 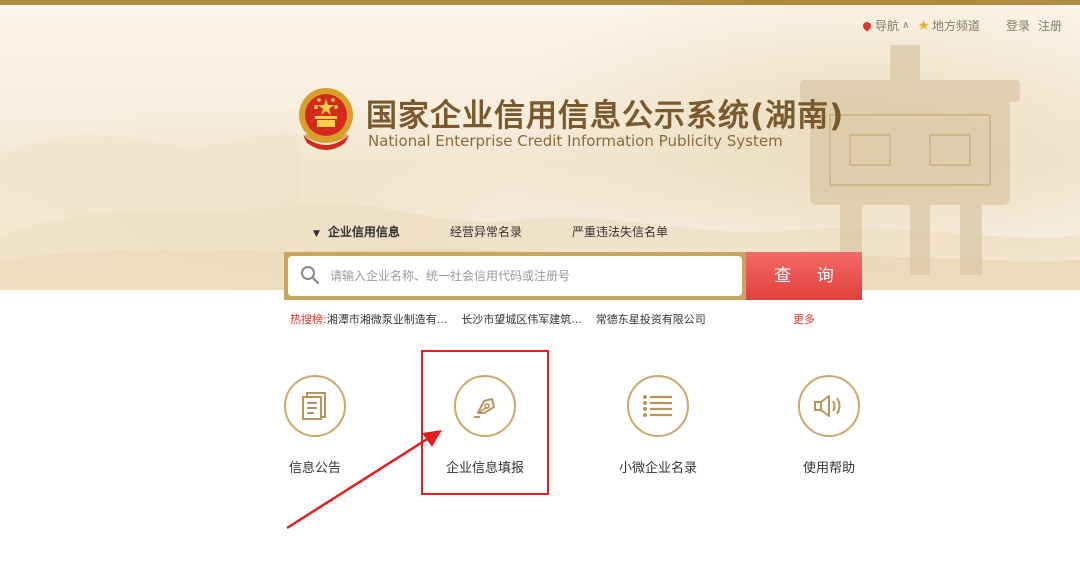 I want to click on nav-menu-button: 导航 ∧, so click(x=885, y=25).